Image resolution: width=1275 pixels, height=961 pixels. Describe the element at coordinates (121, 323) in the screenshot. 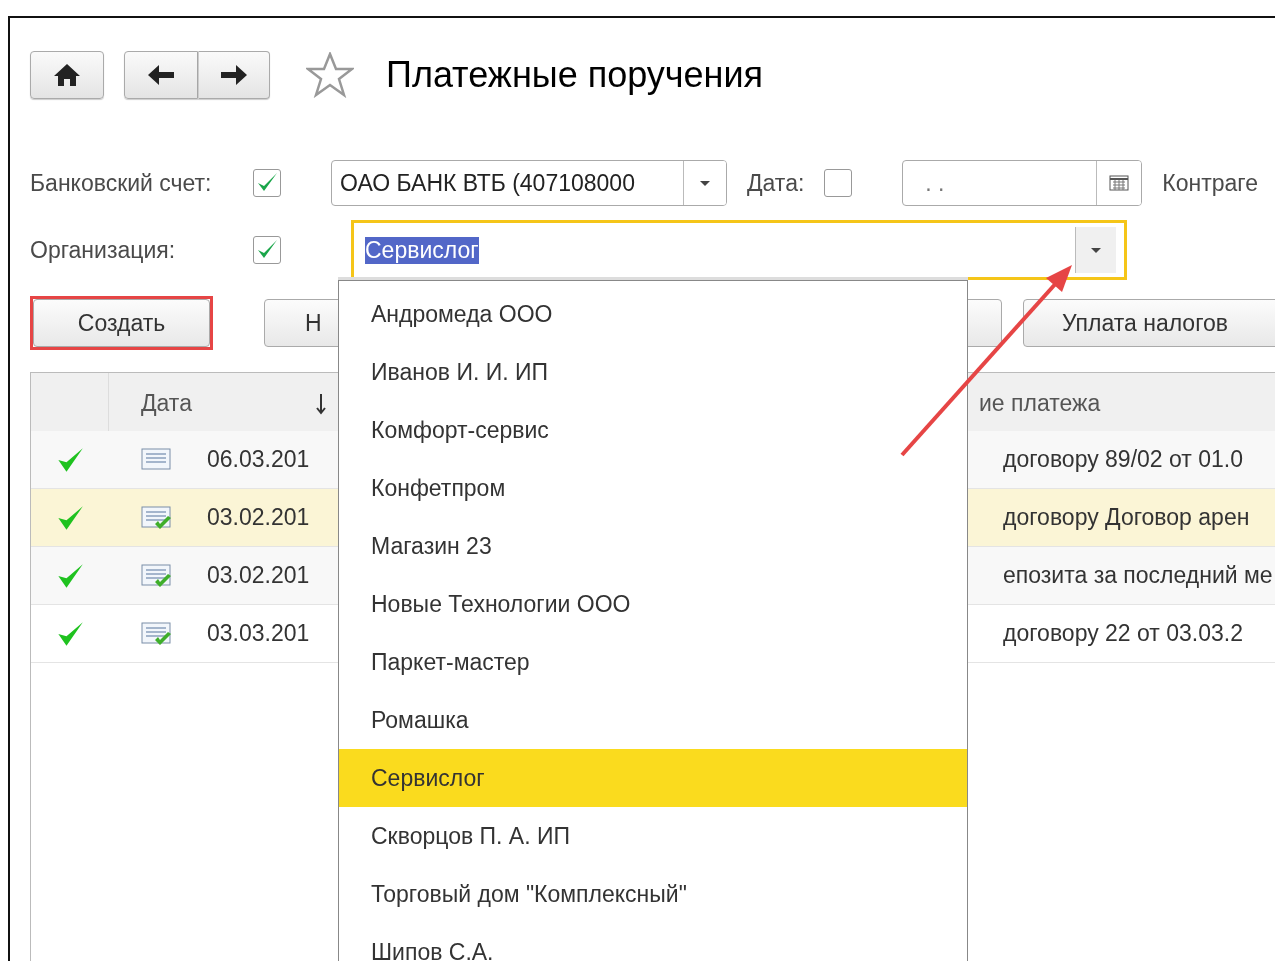

I see `create-button: Создать` at that location.